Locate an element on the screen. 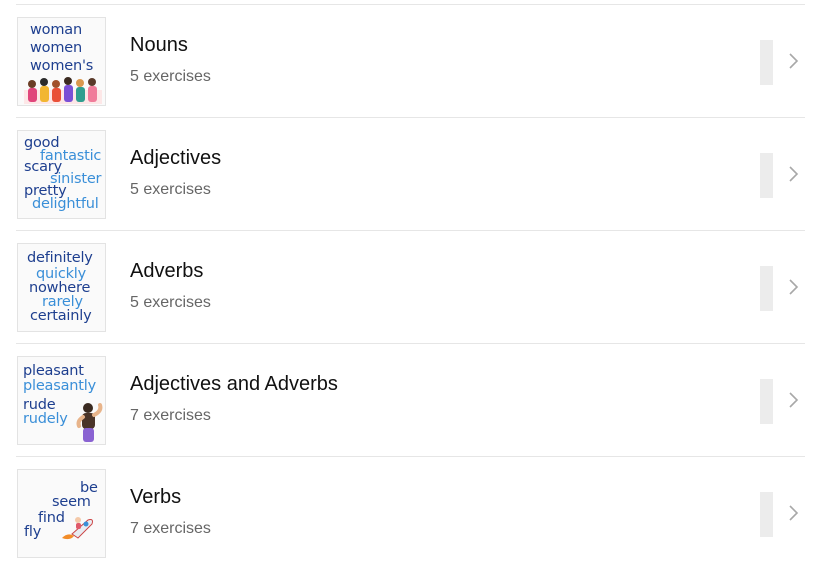 The width and height of the screenshot is (826, 570). person-flexing-illustration is located at coordinates (89, 422).